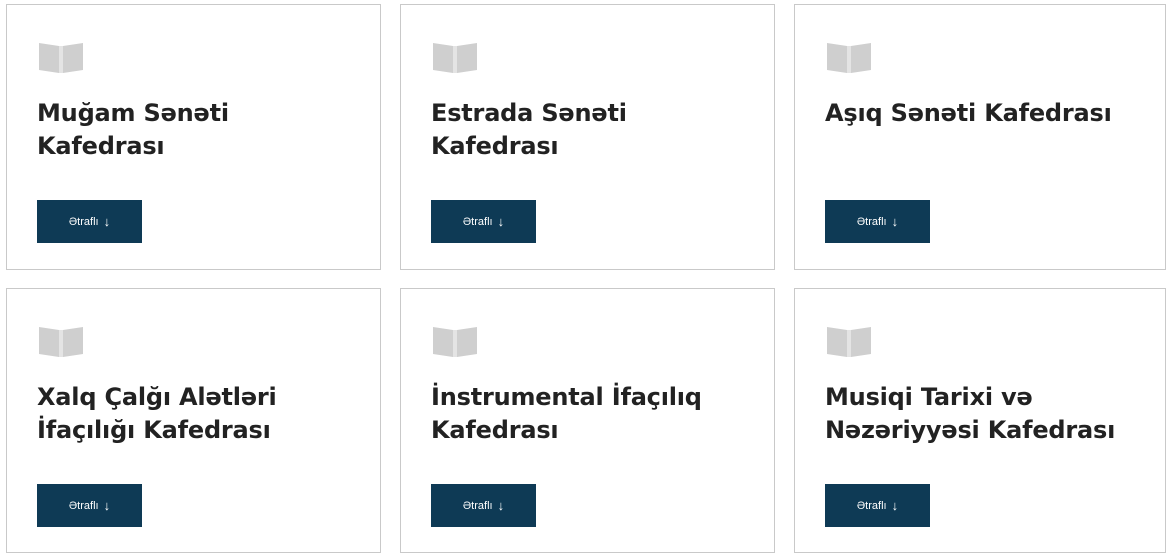 The width and height of the screenshot is (1171, 554). I want to click on department-title-line: İfaçılığı Kafedrası, so click(154, 430).